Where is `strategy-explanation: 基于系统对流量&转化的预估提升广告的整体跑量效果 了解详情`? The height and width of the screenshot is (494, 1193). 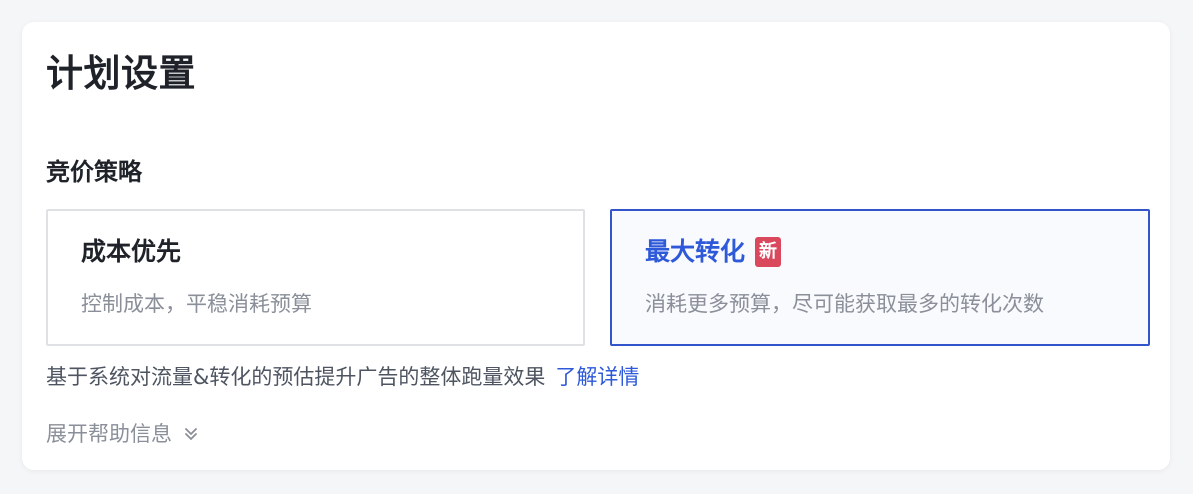
strategy-explanation: 基于系统对流量&转化的预估提升广告的整体跑量效果 了解详情 is located at coordinates (342, 377).